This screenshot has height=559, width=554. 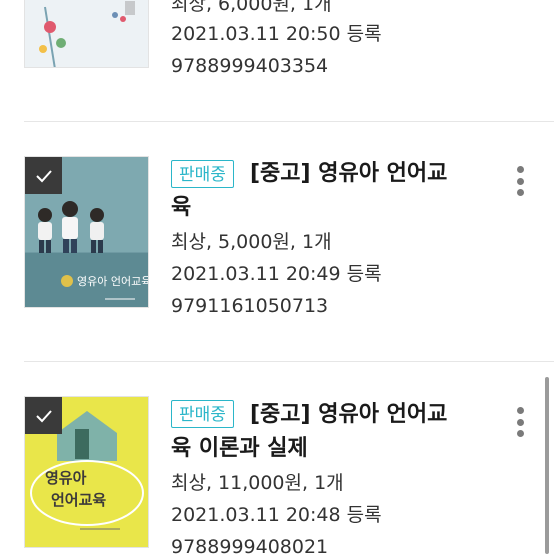 I want to click on listing-title-continued: 육 이론과 실제, so click(x=239, y=449).